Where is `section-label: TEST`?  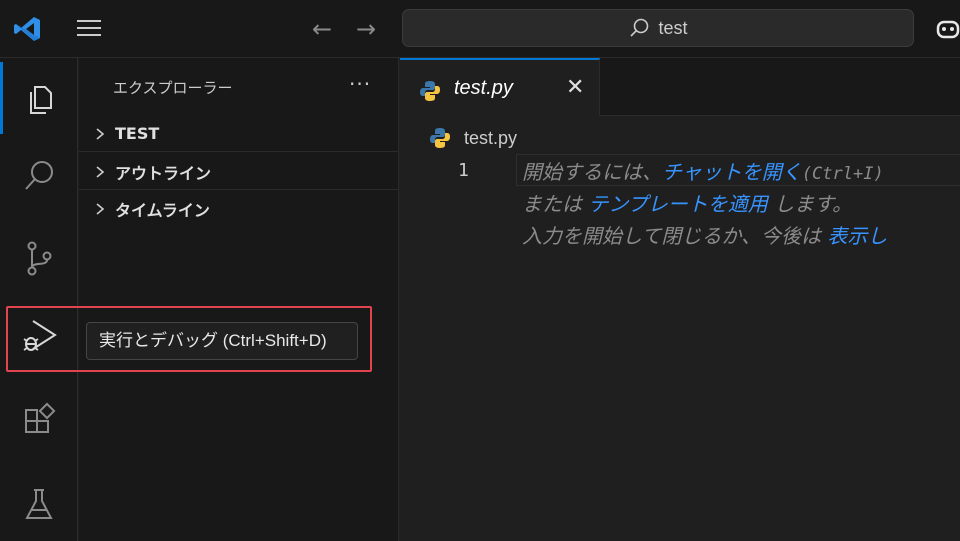 section-label: TEST is located at coordinates (137, 133).